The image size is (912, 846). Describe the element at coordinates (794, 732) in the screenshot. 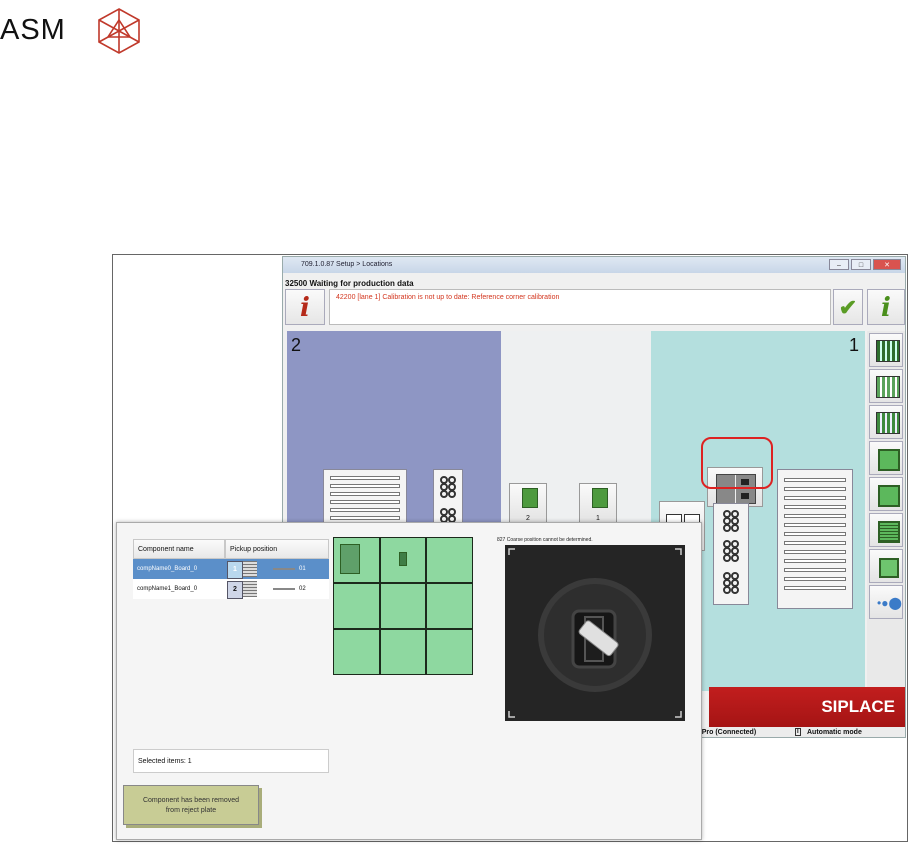

I see `bottom-status-bar: ACE Pro (Connected) I Automatic mode` at that location.